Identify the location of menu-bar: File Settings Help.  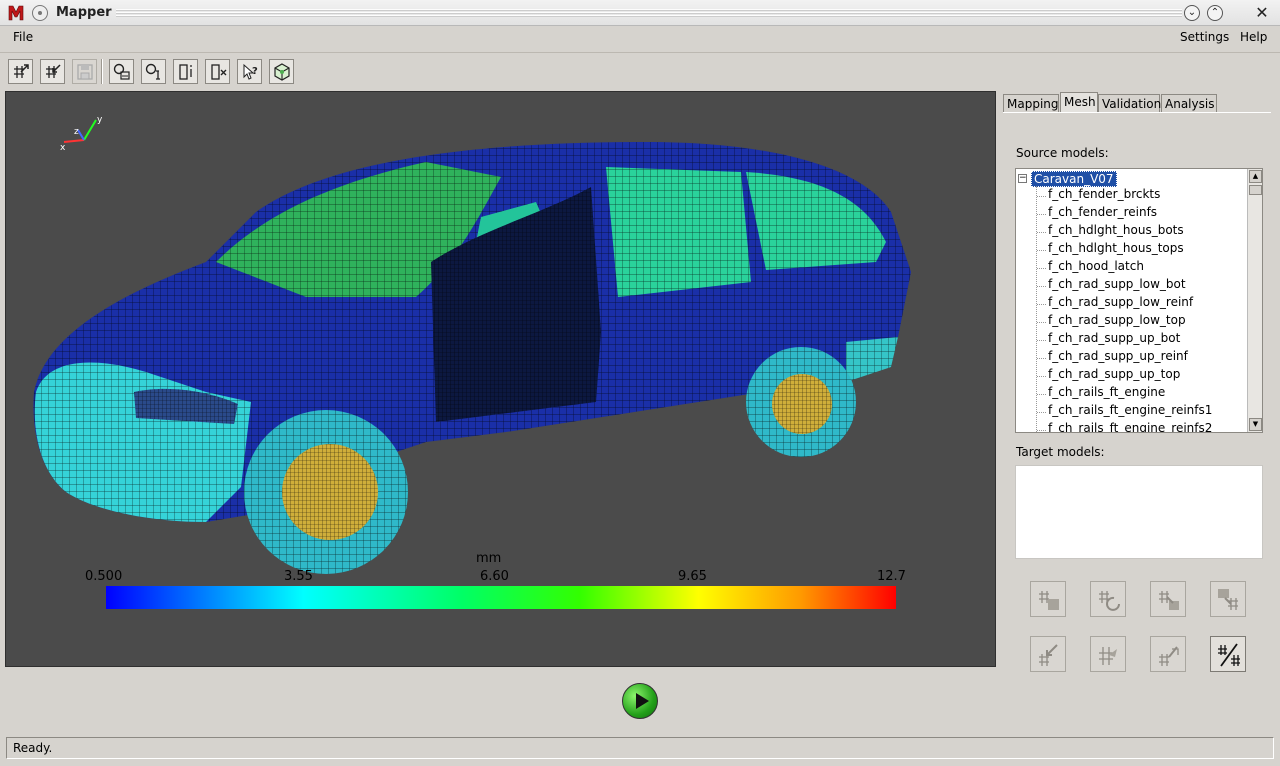
(640, 38).